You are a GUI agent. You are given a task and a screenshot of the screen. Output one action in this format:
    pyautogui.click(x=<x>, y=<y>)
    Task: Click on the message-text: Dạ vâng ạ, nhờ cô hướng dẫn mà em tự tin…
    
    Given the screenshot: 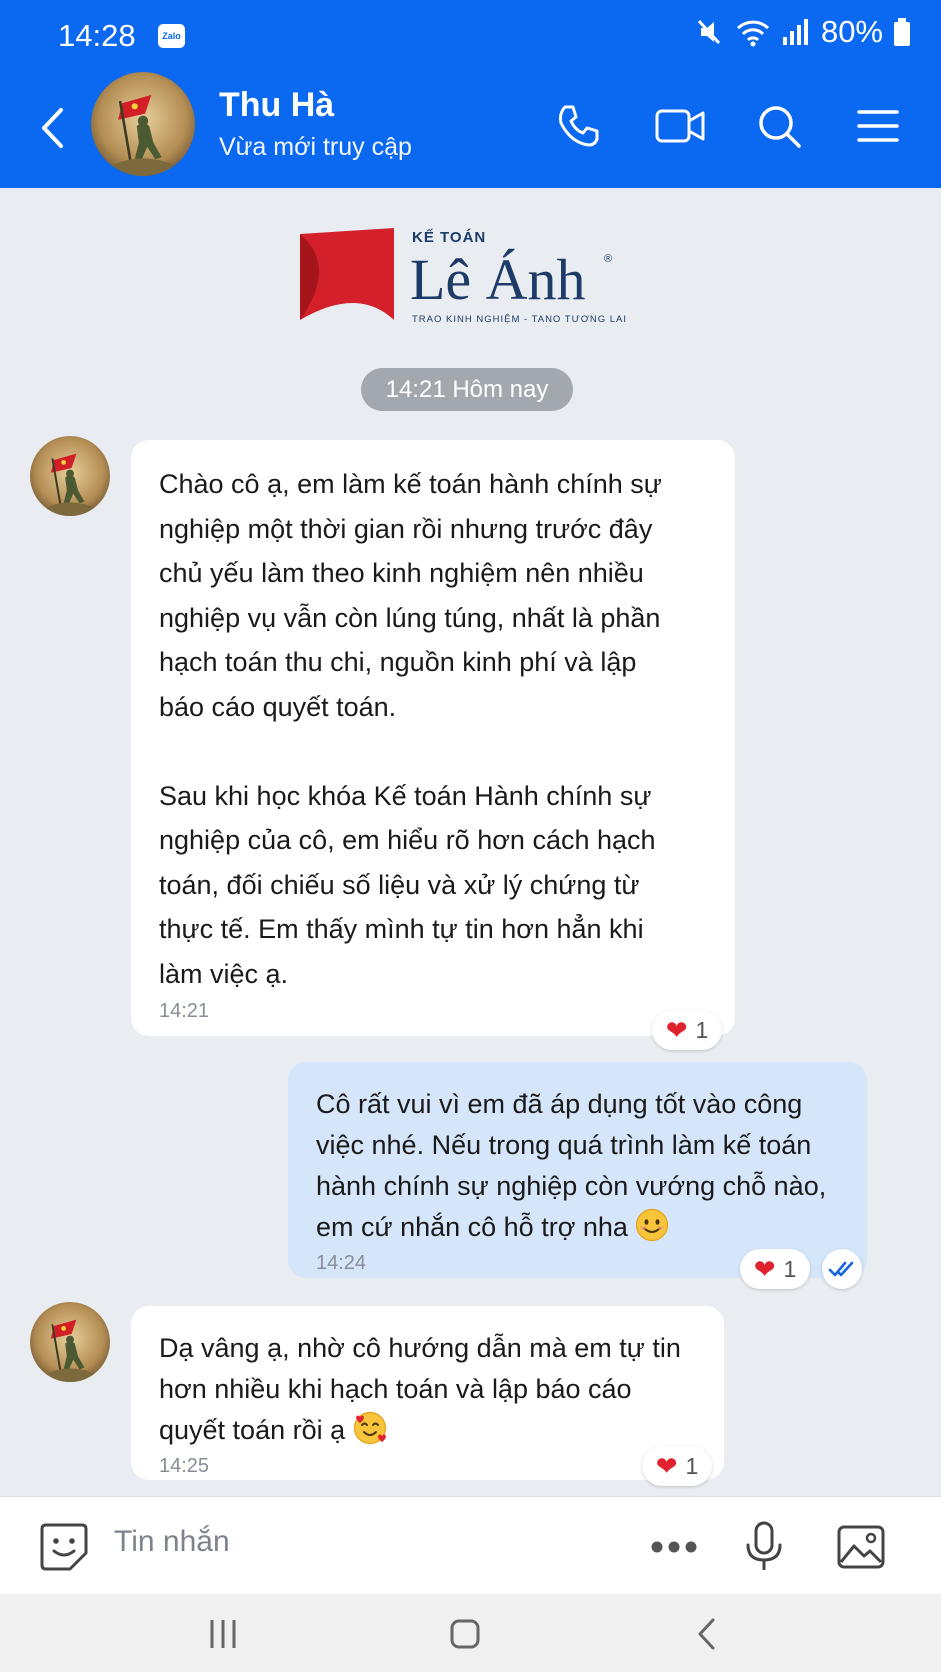 What is the action you would take?
    pyautogui.click(x=420, y=1389)
    